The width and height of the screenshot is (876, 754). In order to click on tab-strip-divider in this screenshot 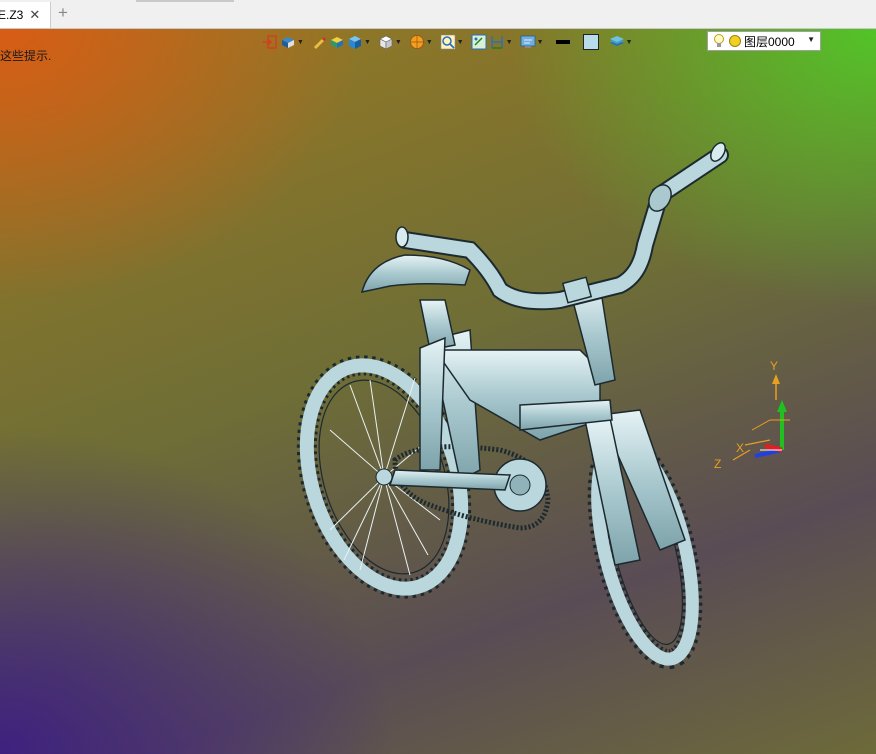, I will do `click(185, 1)`.